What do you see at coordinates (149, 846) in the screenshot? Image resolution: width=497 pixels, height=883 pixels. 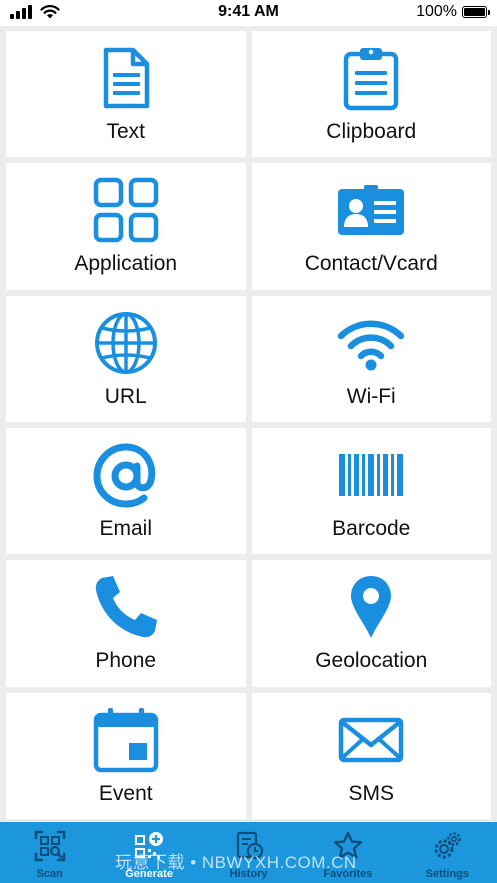 I see `qr-add-icon` at bounding box center [149, 846].